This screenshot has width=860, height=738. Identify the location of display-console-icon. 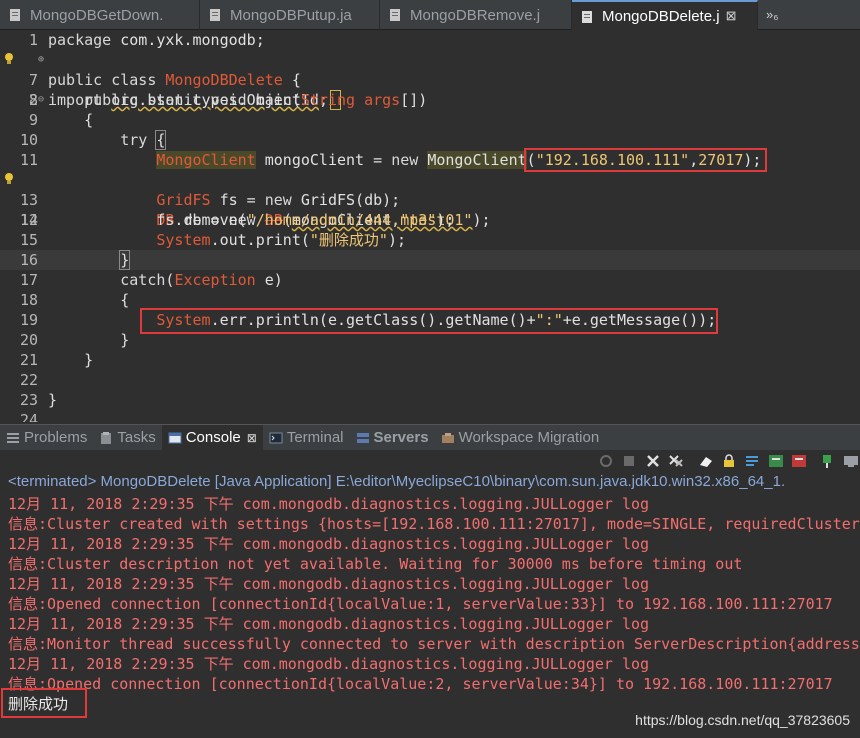
(851, 461).